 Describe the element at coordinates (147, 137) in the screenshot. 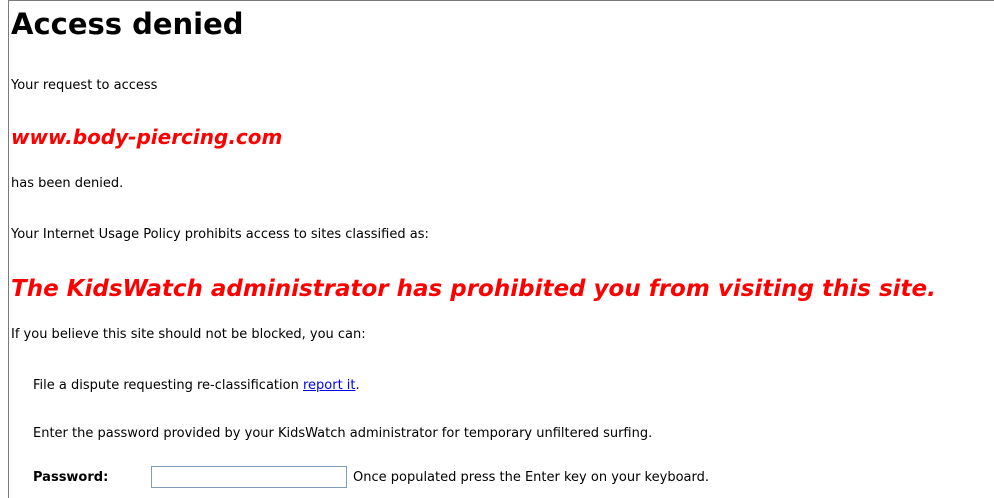

I see `blocked-site-url: www.body-piercing.com` at that location.